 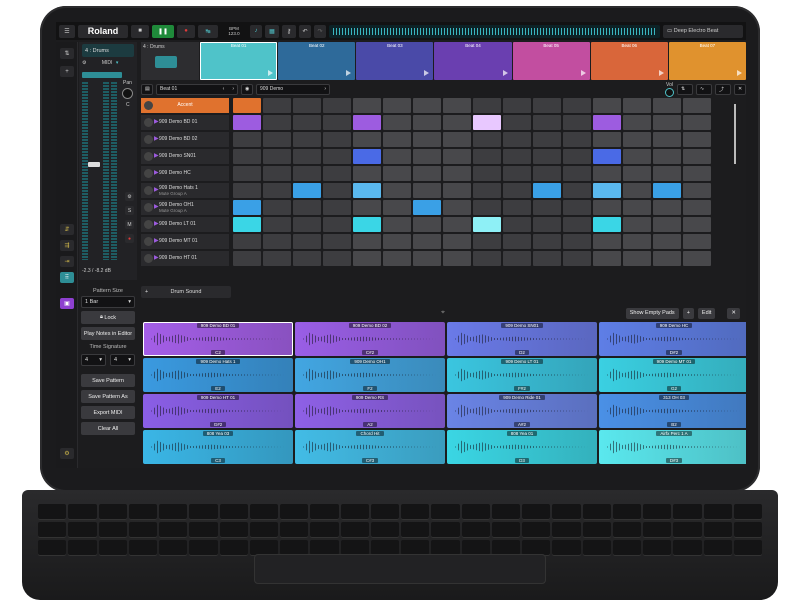 I want to click on kit-icon: ◉, so click(x=247, y=89).